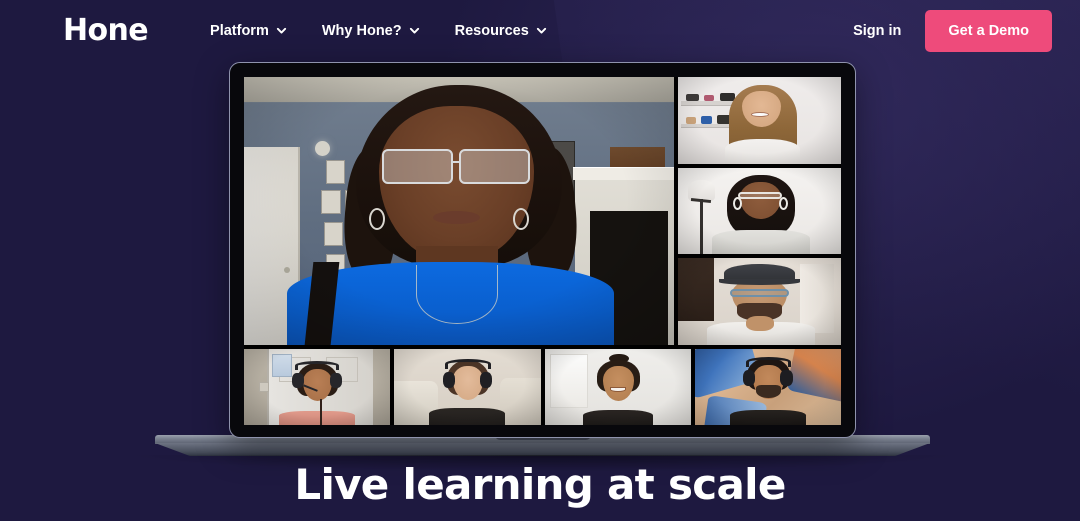 Image resolution: width=1080 pixels, height=521 pixels. What do you see at coordinates (817, 298) in the screenshot?
I see `door` at bounding box center [817, 298].